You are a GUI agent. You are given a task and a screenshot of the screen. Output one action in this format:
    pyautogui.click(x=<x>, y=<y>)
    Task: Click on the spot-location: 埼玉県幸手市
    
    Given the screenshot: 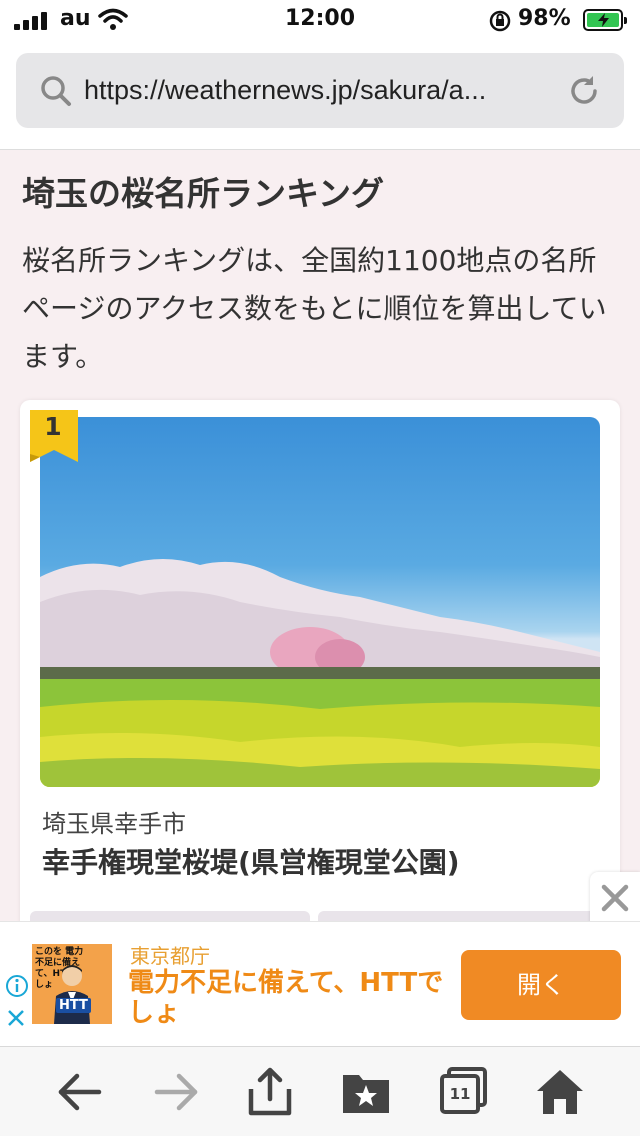 What is the action you would take?
    pyautogui.click(x=114, y=824)
    